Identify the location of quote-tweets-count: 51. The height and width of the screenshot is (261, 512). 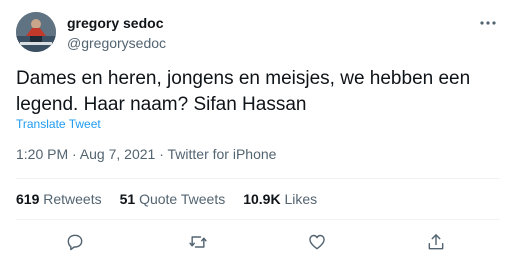
(127, 199).